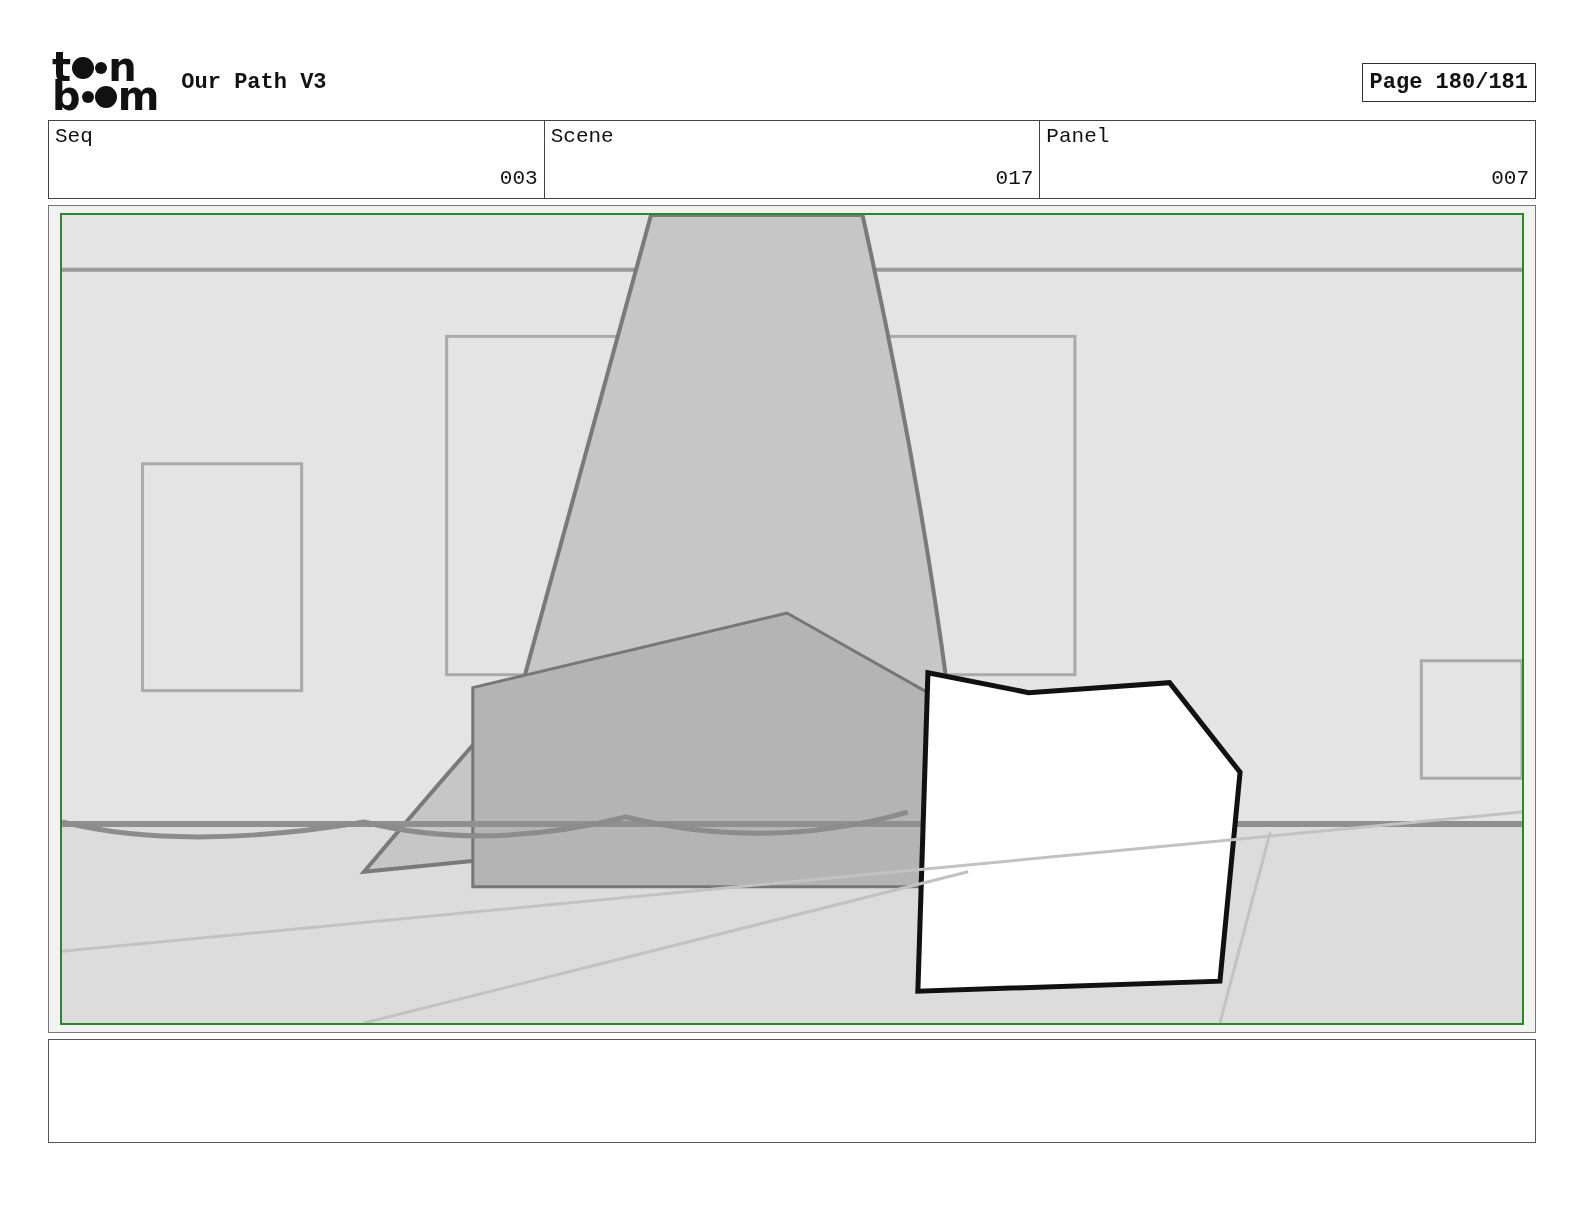 This screenshot has height=1224, width=1584. I want to click on table-cell-text: 007, so click(1509, 178).